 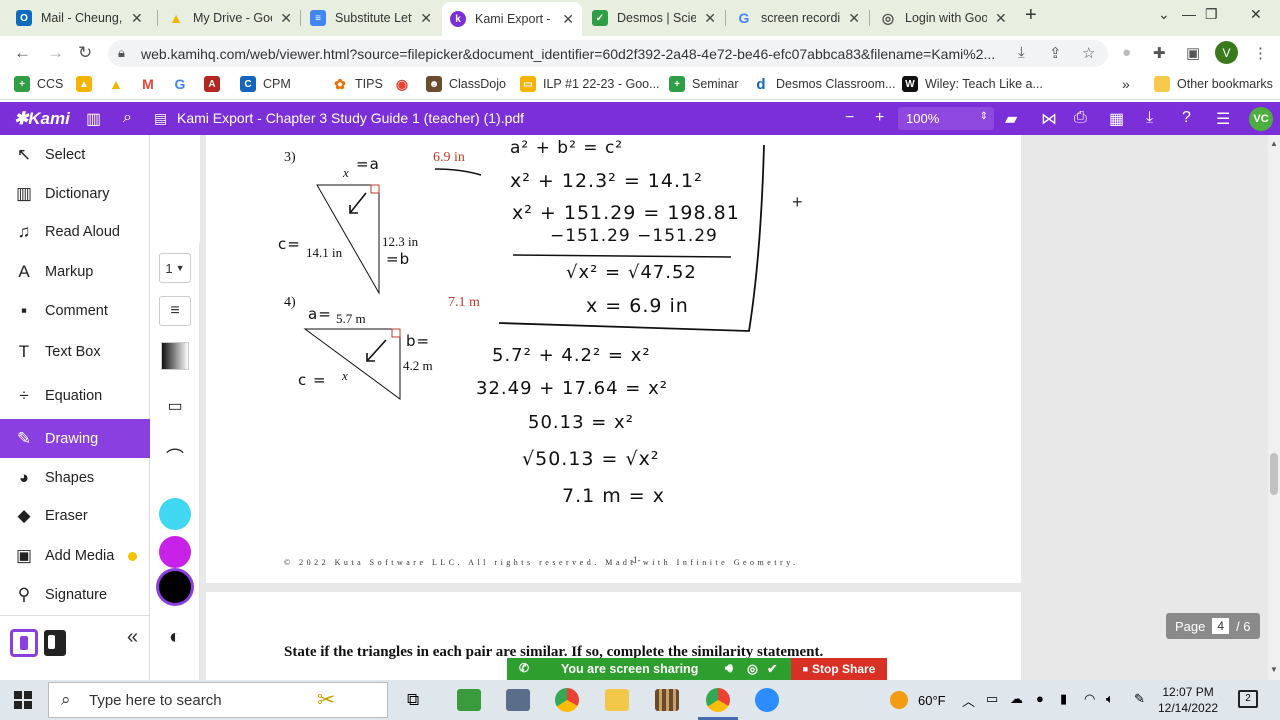 I want to click on protractor-icon: ⌒, so click(x=175, y=457).